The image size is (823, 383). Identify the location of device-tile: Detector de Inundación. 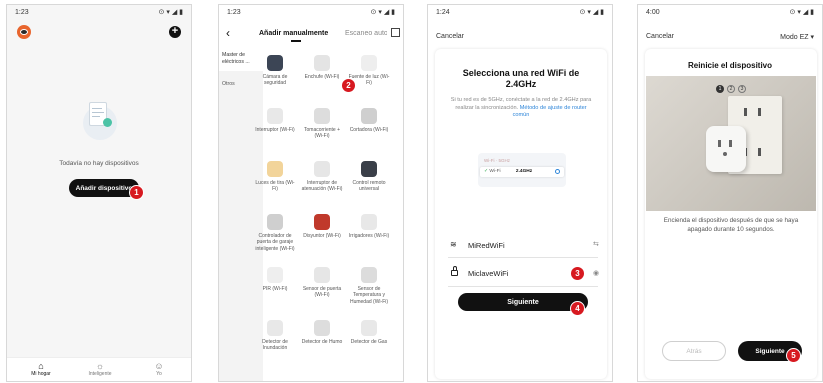
(275, 336).